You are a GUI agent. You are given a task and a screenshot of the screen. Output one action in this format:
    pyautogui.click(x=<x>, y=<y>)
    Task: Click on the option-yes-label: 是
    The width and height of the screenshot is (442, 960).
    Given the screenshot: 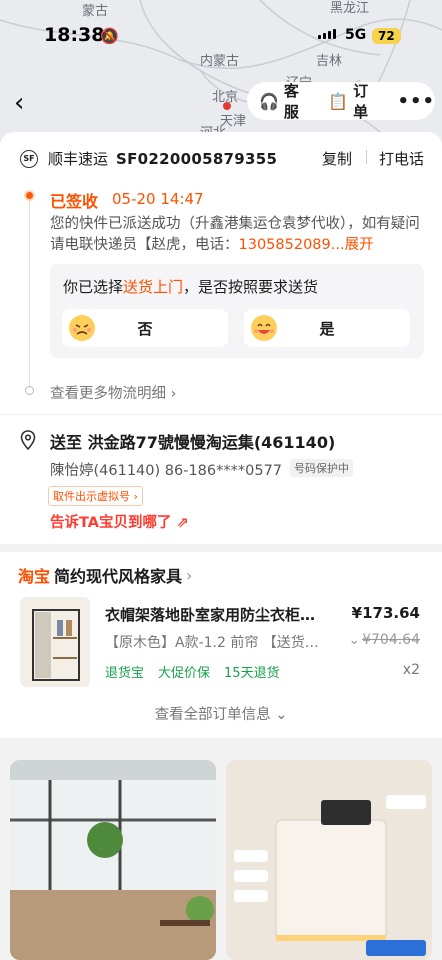 What is the action you would take?
    pyautogui.click(x=327, y=328)
    